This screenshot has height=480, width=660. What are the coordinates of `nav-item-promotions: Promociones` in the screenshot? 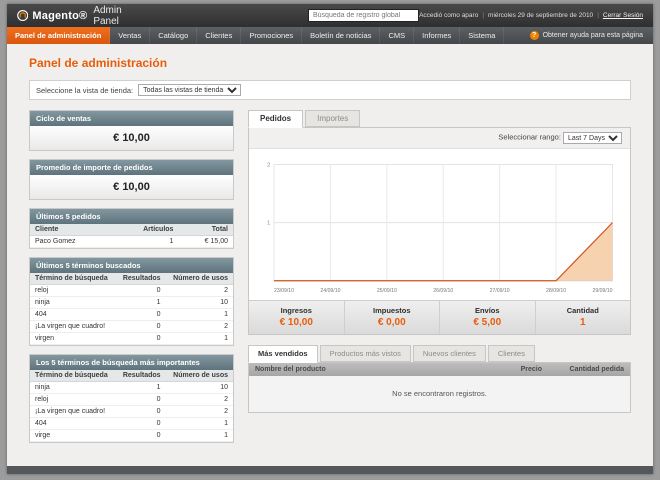 It's located at (272, 35).